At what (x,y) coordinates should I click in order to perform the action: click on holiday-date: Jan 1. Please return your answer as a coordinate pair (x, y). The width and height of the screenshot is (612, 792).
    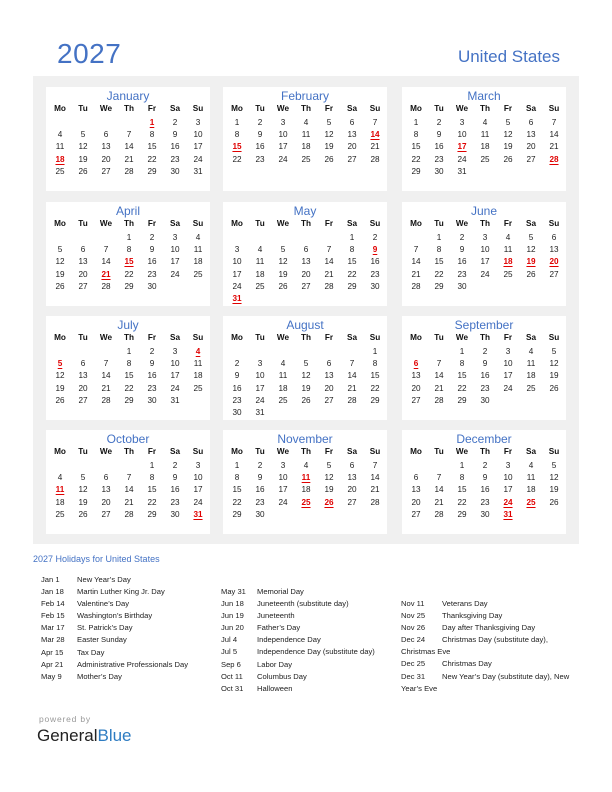
    Looking at the image, I should click on (50, 579).